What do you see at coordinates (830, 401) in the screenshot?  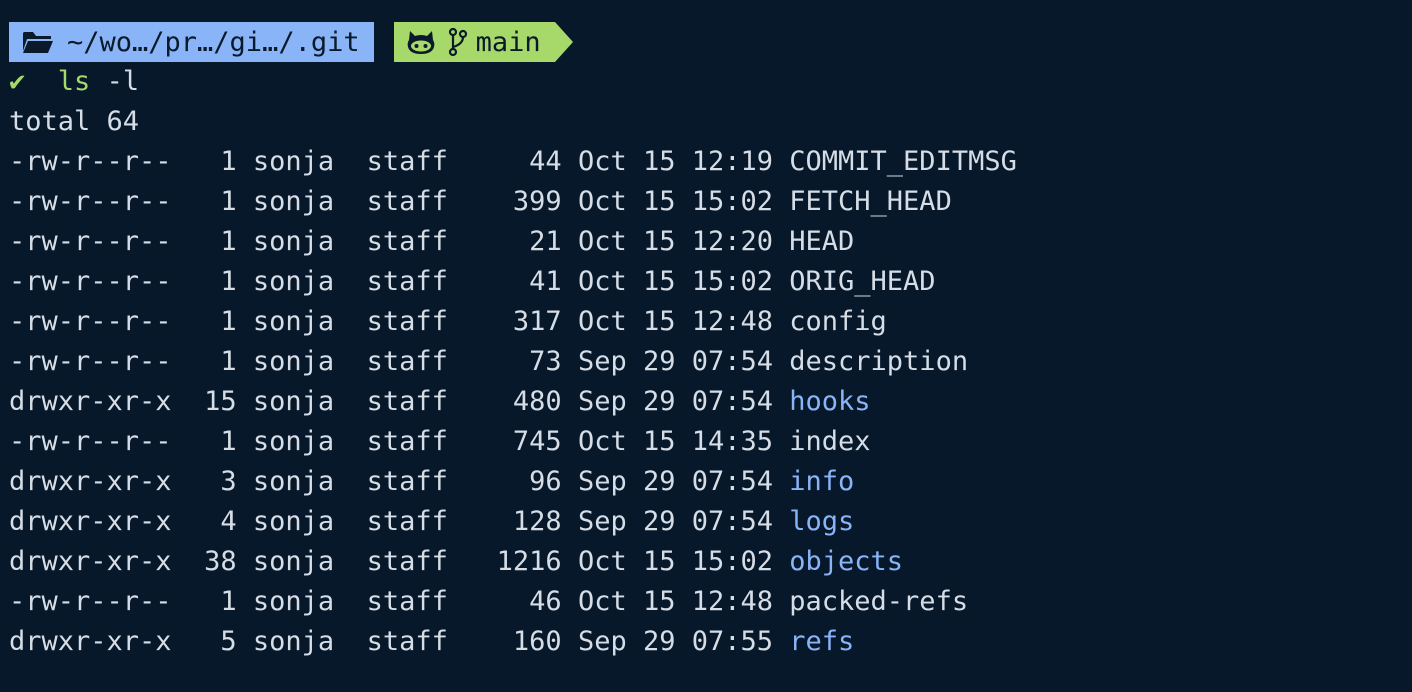 I see `directory-name: hooks` at bounding box center [830, 401].